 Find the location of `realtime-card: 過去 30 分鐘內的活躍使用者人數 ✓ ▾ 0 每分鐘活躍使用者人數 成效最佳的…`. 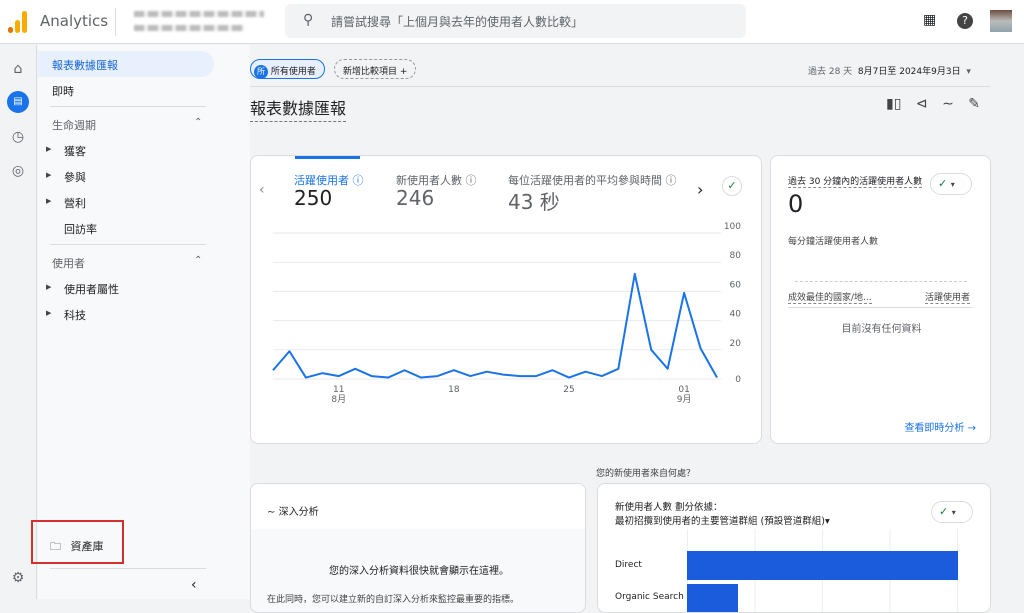

realtime-card: 過去 30 分鐘內的活躍使用者人數 ✓ ▾ 0 每分鐘活躍使用者人數 成效最佳的… is located at coordinates (880, 299).